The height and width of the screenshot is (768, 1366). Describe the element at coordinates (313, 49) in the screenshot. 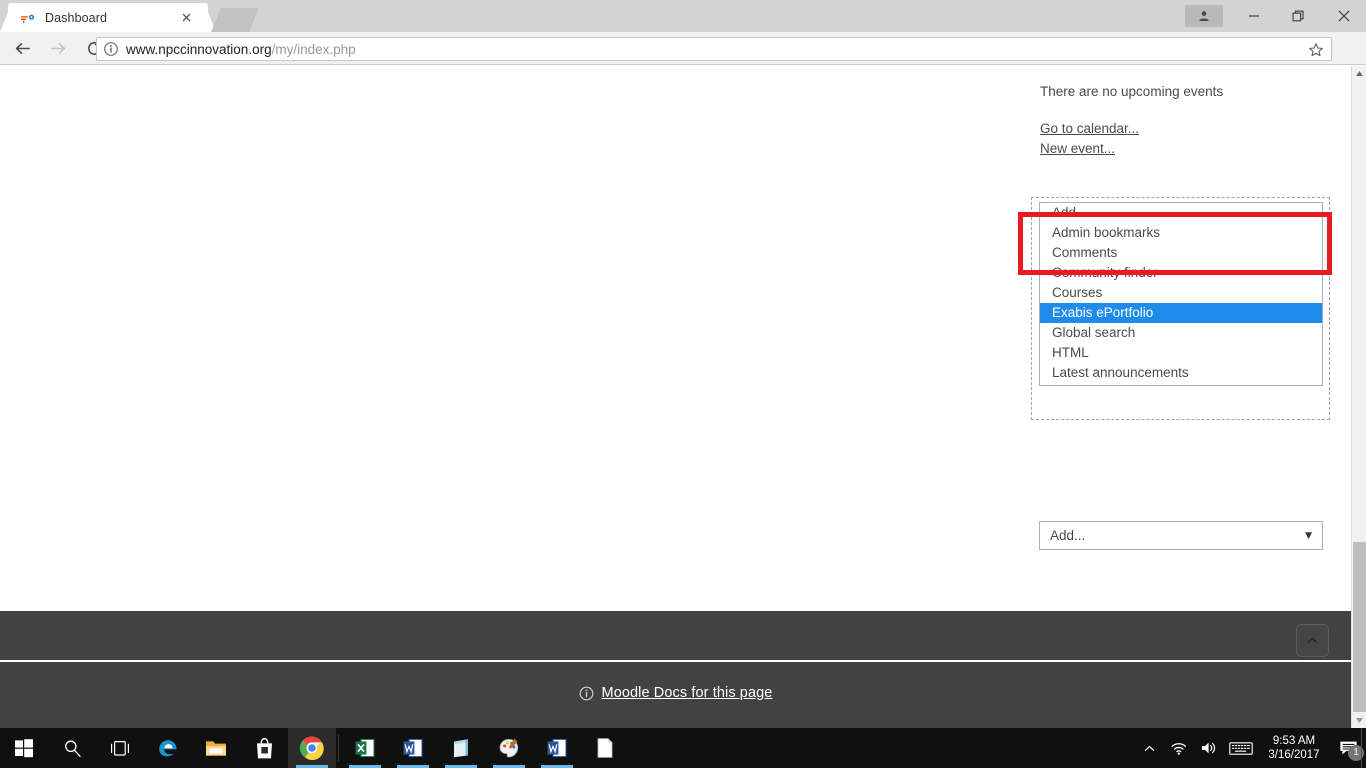

I see `url-path: /my/index.php` at that location.